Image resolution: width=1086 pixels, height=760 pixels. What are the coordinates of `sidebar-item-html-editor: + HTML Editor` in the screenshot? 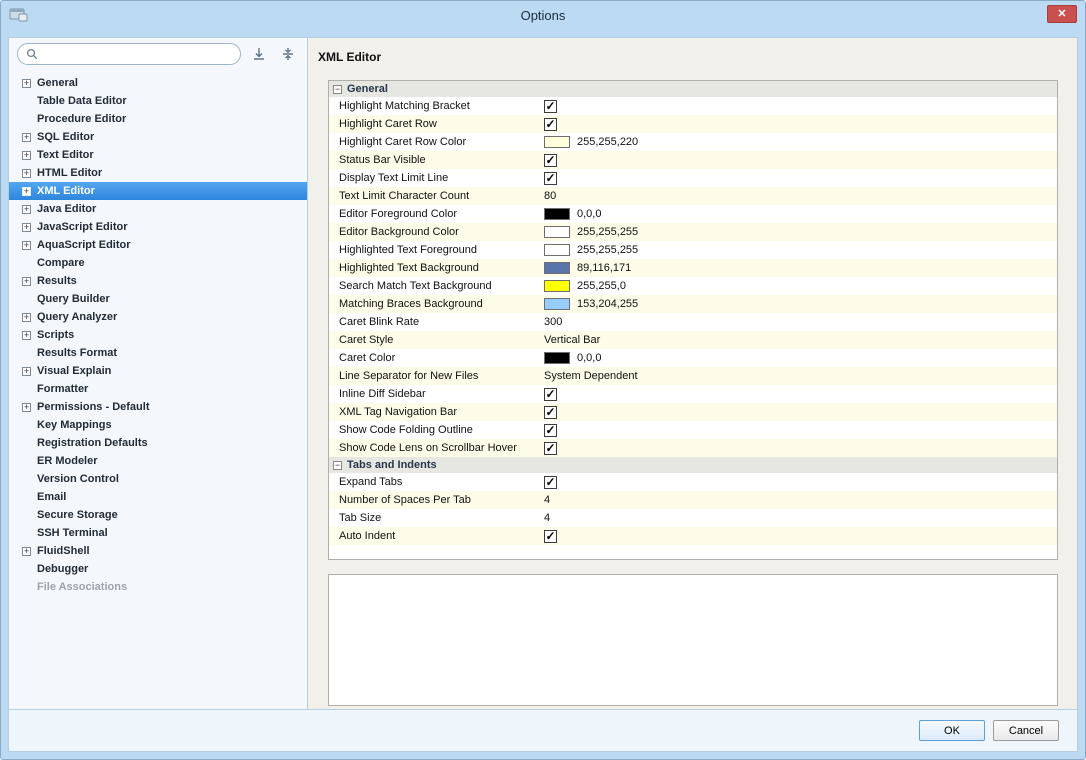 It's located at (158, 173).